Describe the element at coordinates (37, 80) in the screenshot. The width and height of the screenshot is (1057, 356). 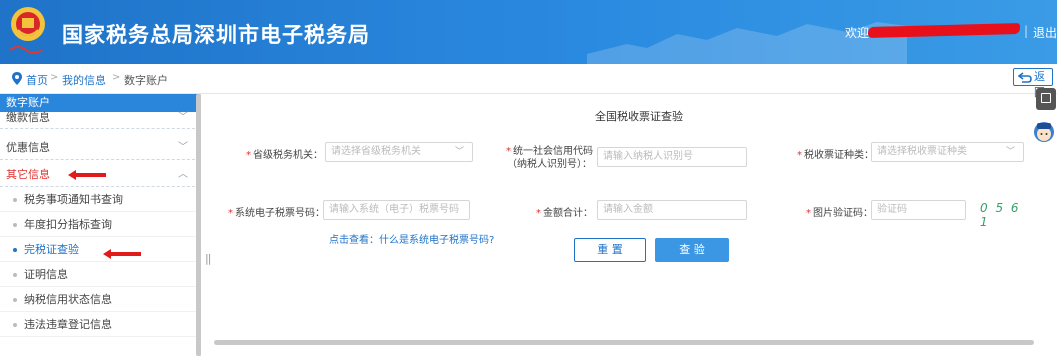
I see `breadcrumb-home: 首页` at that location.